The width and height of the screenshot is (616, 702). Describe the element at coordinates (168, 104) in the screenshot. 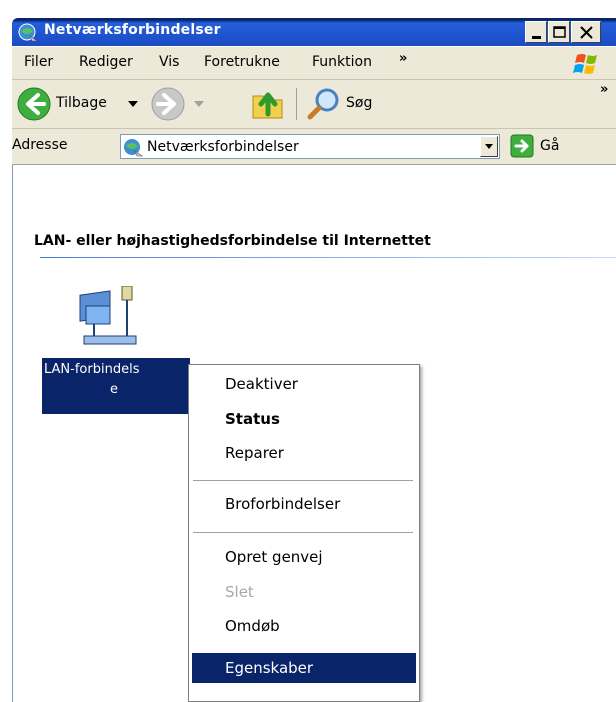

I see `forward-arrow-icon` at that location.